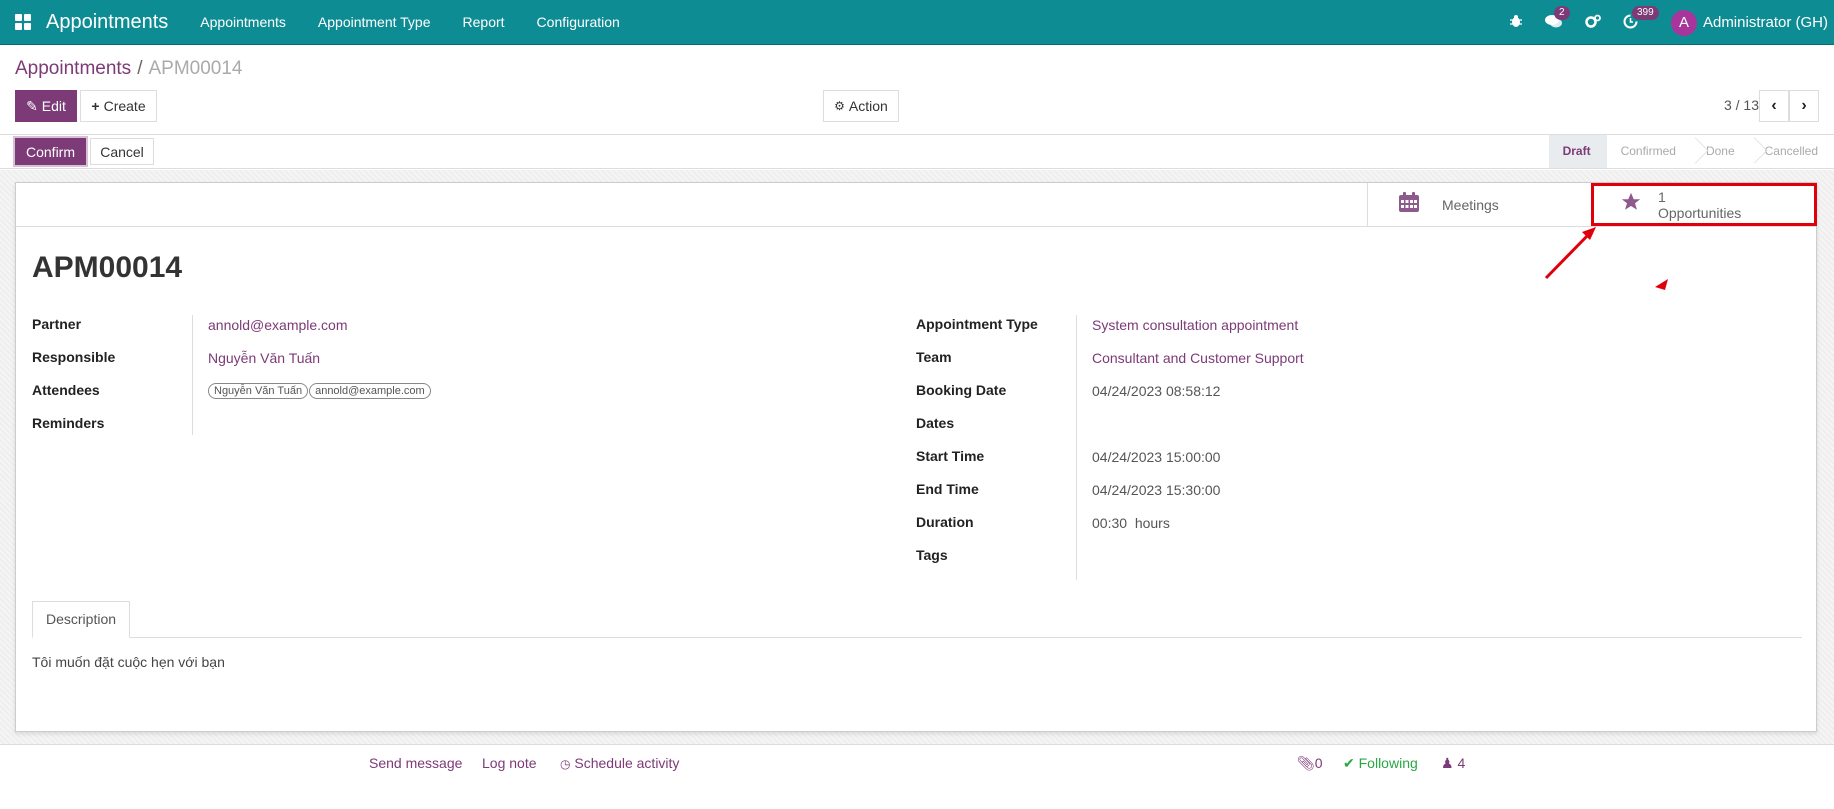 The height and width of the screenshot is (809, 1834). Describe the element at coordinates (1649, 151) in the screenshot. I see `status-step-confirmed: Confirmed` at that location.